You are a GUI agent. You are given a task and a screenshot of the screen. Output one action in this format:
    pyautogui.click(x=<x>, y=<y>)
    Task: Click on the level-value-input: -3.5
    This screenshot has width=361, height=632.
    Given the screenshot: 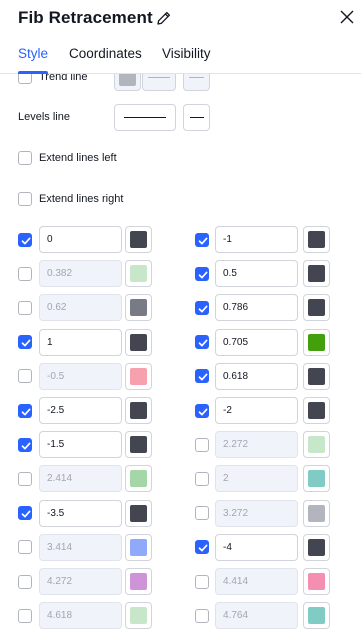 What is the action you would take?
    pyautogui.click(x=80, y=513)
    